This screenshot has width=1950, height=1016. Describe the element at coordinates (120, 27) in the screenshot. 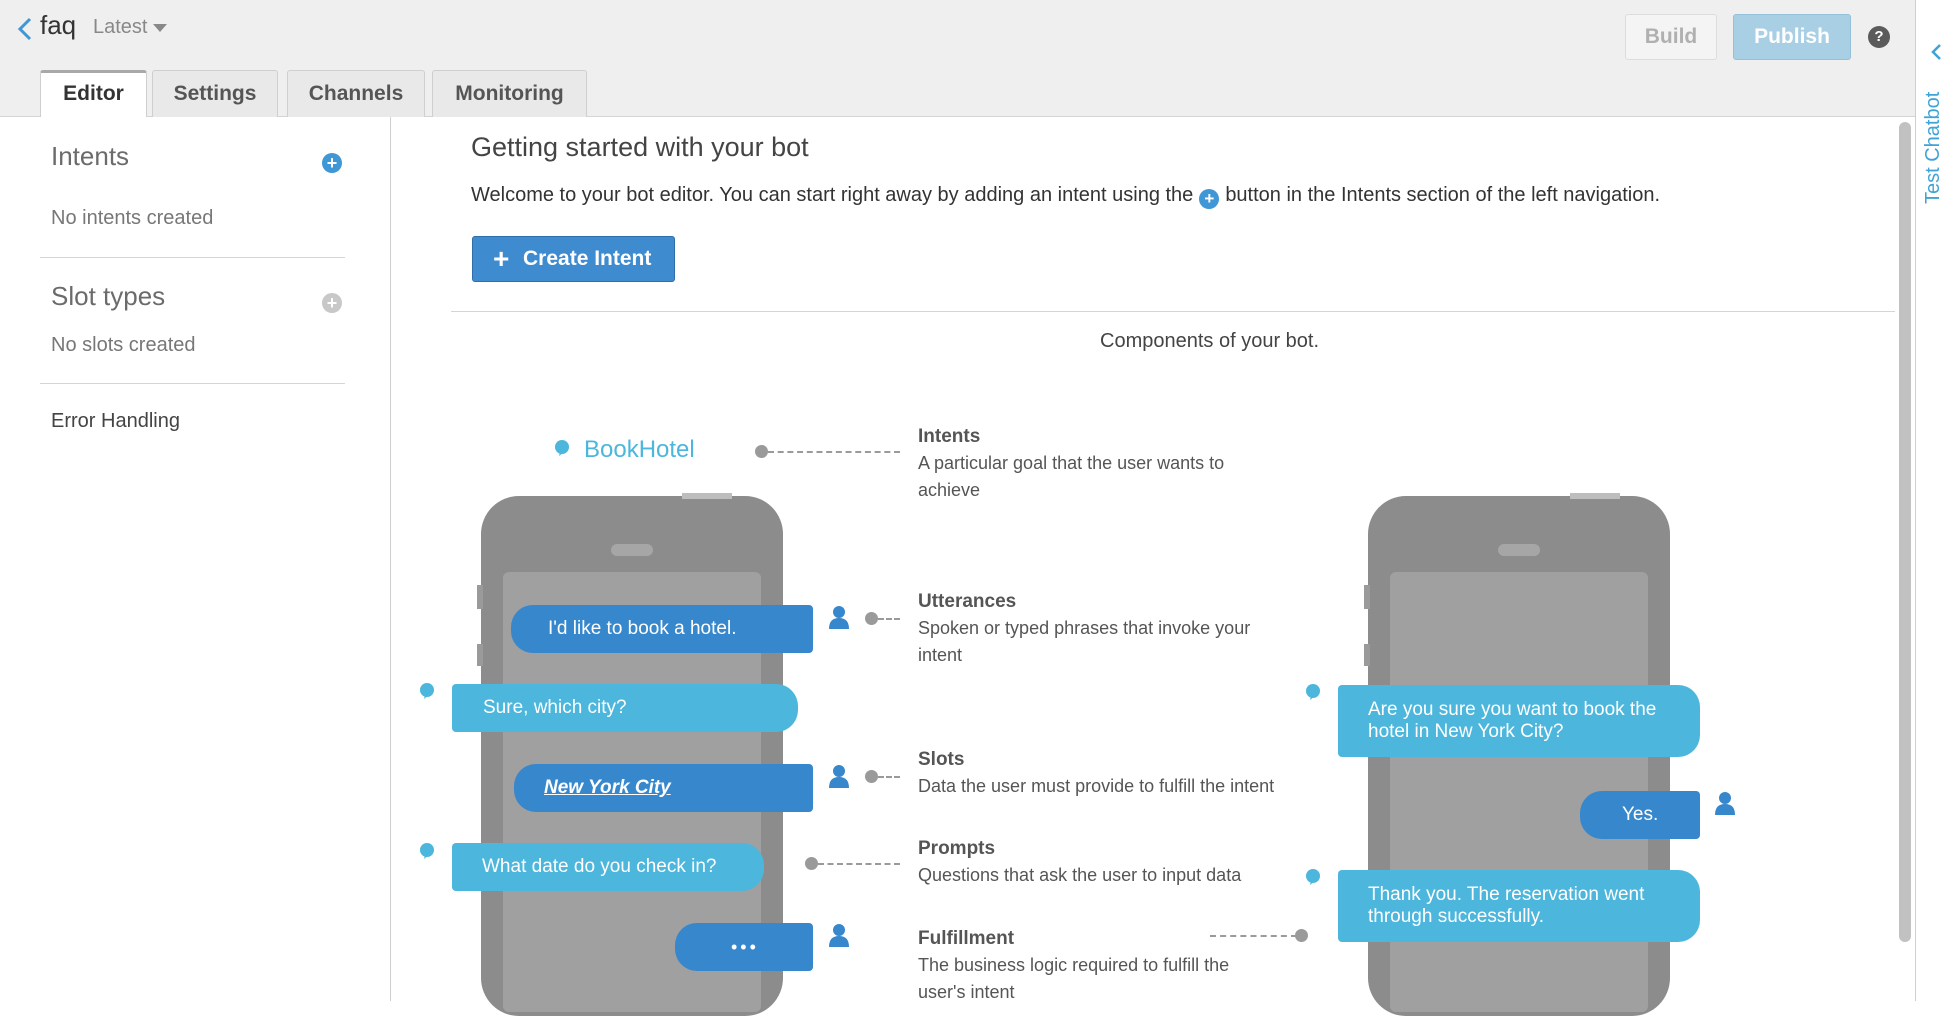

I see `version-label: Latest` at that location.